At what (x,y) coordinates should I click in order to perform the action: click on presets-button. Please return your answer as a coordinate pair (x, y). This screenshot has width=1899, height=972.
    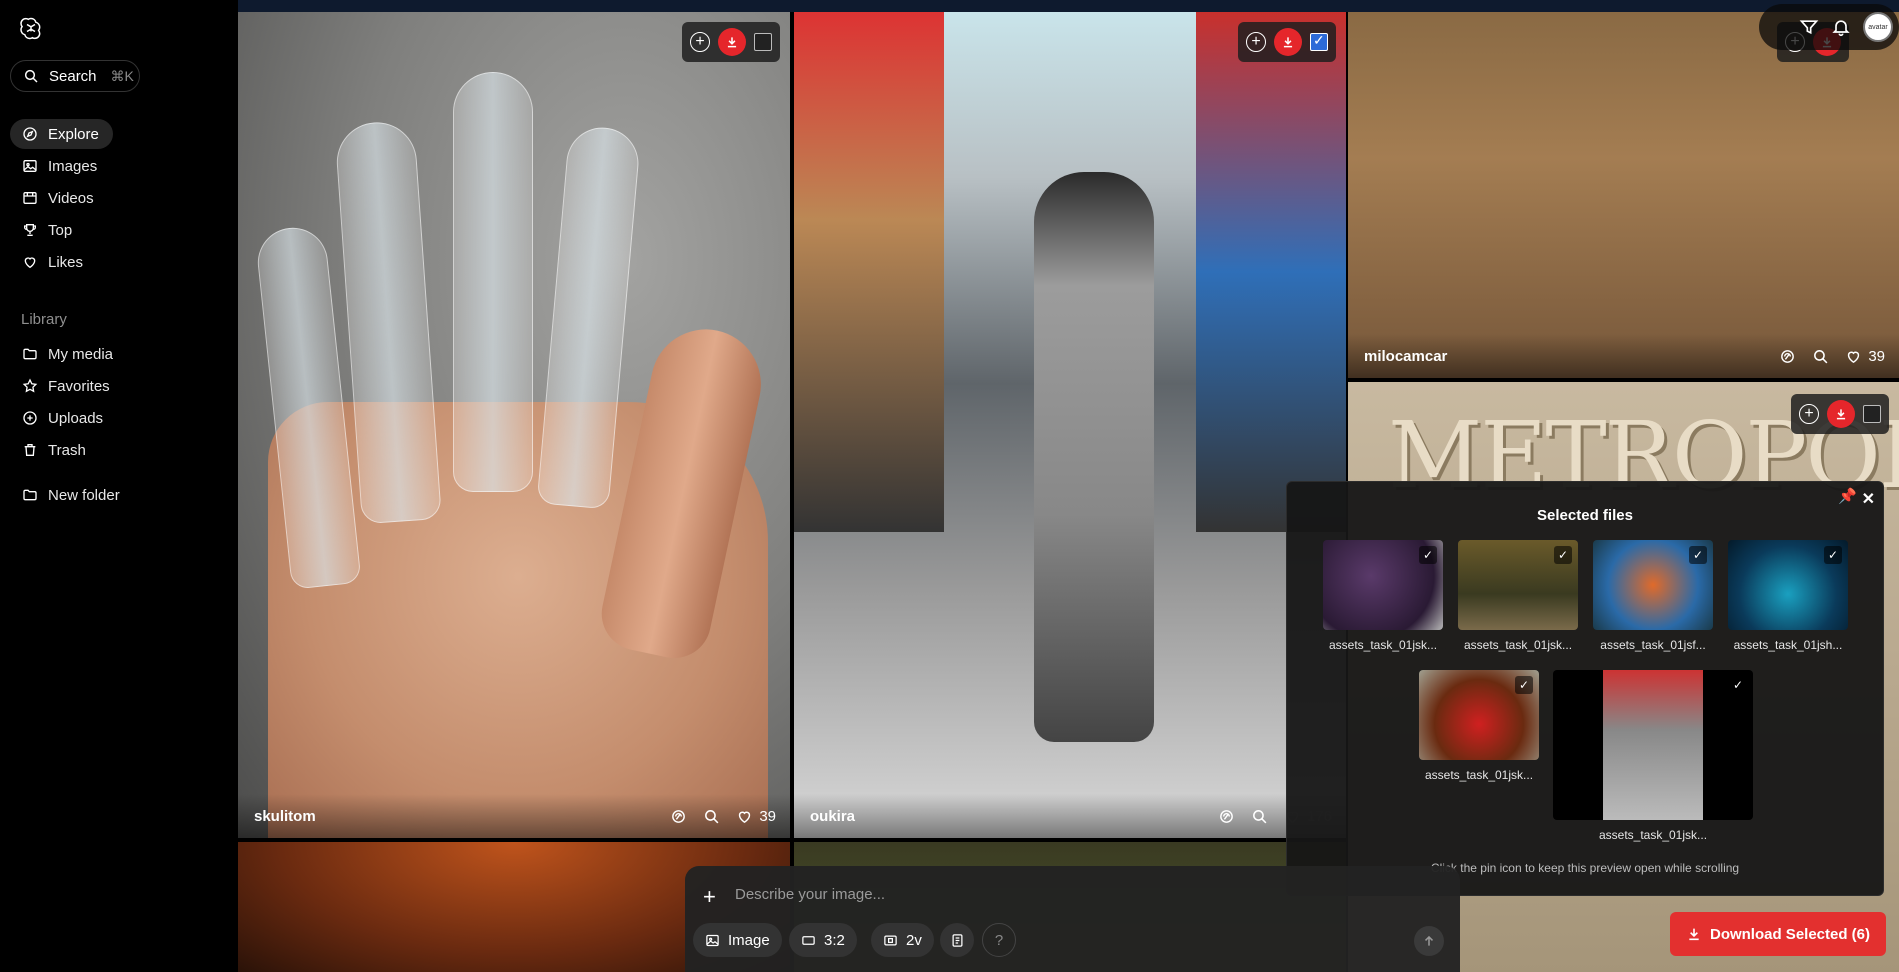
    Looking at the image, I should click on (957, 940).